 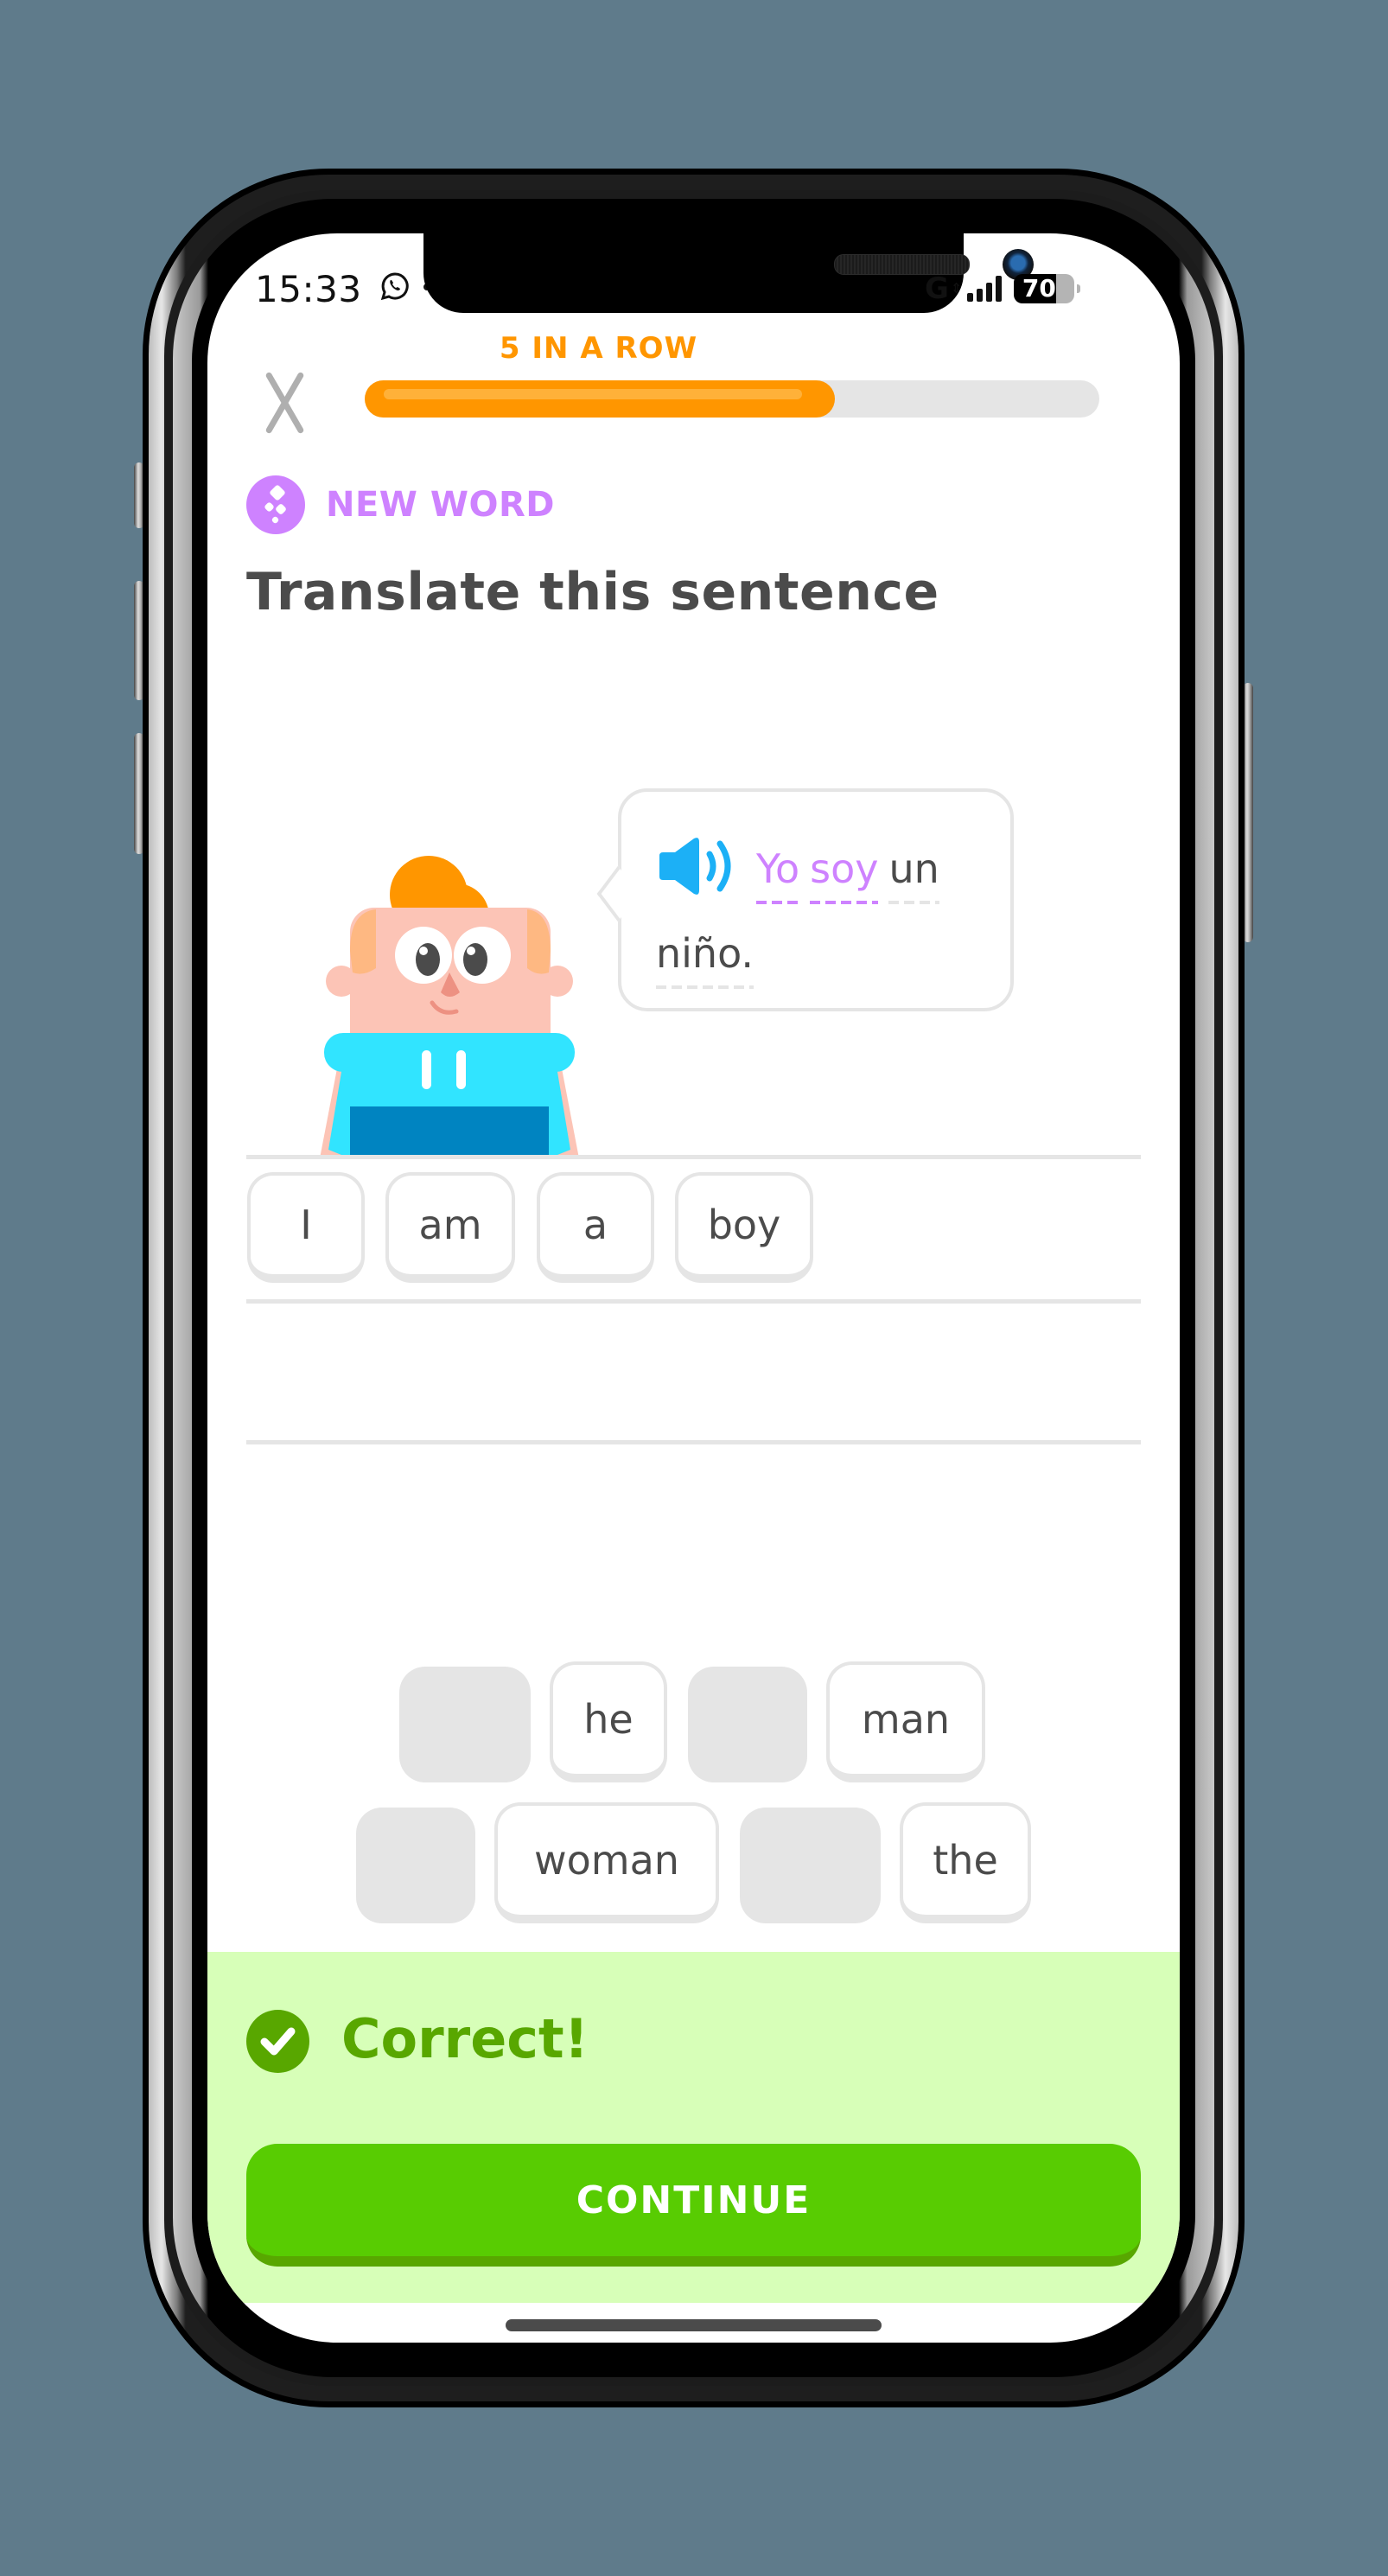 I want to click on progress-shine, so click(x=593, y=394).